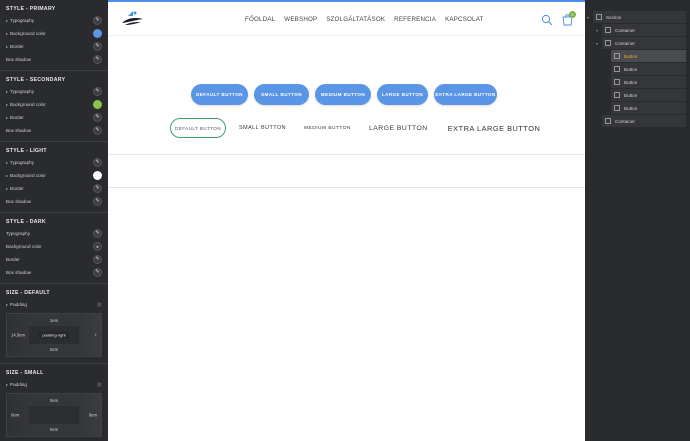 The width and height of the screenshot is (690, 441). I want to click on navigator-item-label: Button, so click(631, 69).